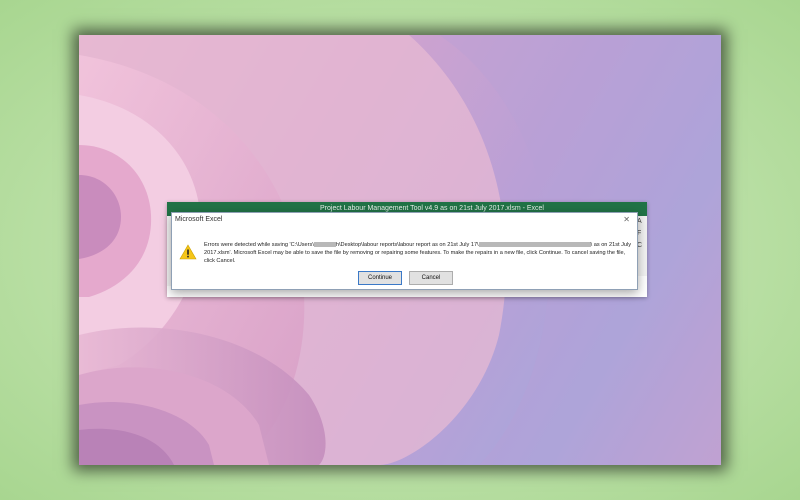 The height and width of the screenshot is (500, 800). I want to click on dialog-title: Microsoft Excel, so click(199, 219).